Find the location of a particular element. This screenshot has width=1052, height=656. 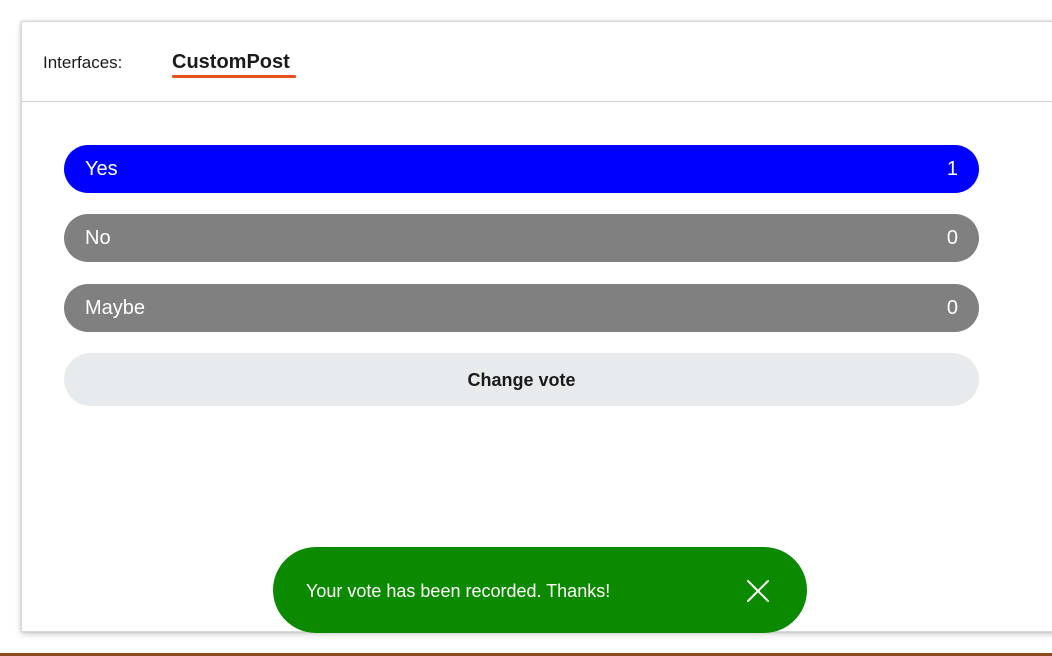

tab-custompost: CustomPost is located at coordinates (231, 62).